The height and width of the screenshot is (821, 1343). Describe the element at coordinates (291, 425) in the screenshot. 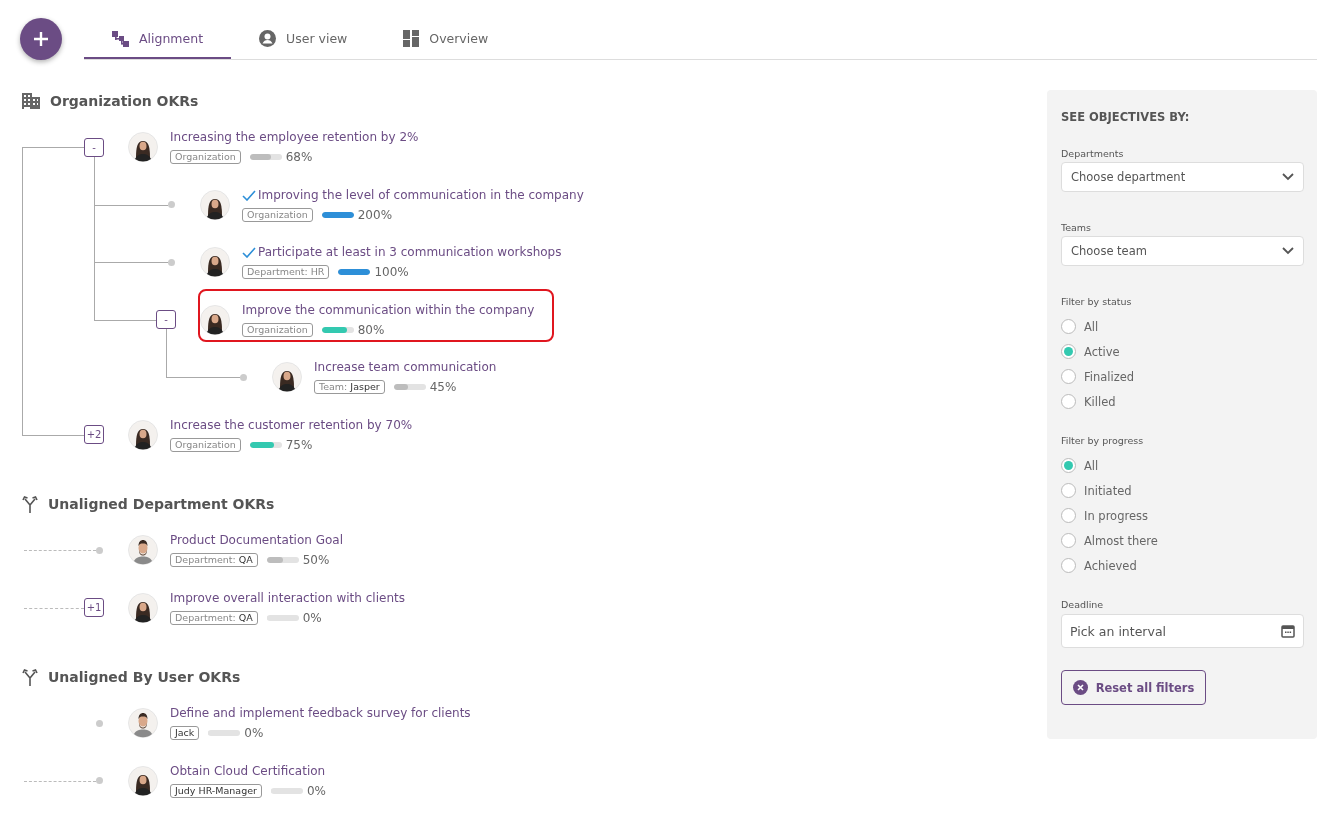

I see `objective-title: Increase the customer retention by 70%` at that location.